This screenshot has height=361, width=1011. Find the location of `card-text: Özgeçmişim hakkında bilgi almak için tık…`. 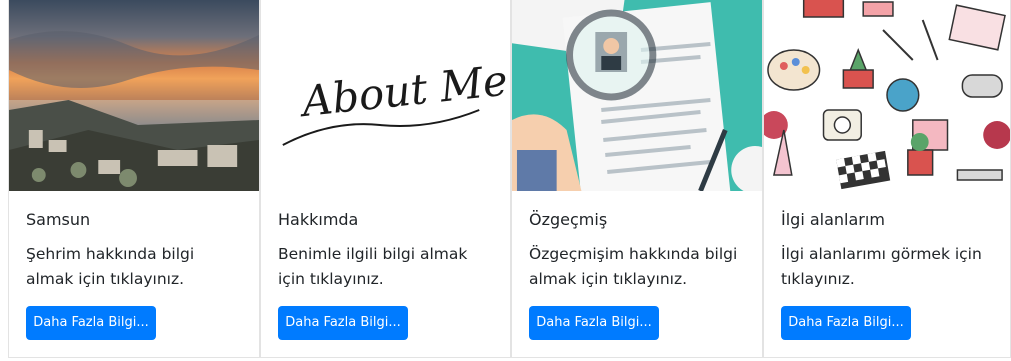

card-text: Özgeçmişim hakkında bilgi almak için tık… is located at coordinates (633, 266).